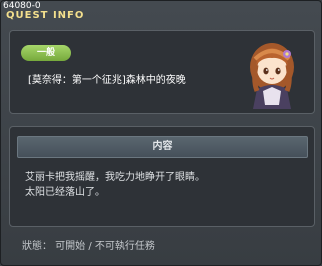  I want to click on quest-name: [莫奈得：第一个征兆]森林中的夜晚, so click(107, 80).